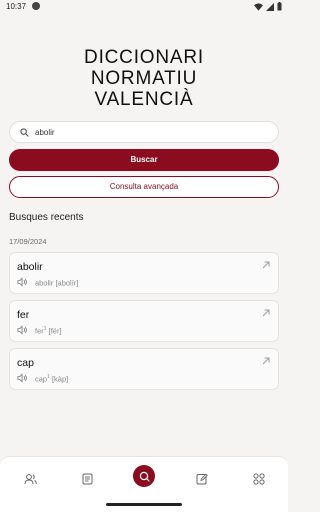 Image resolution: width=320 pixels, height=512 pixels. I want to click on recent-item-pronunciation: fer1 [fér], so click(48, 331).